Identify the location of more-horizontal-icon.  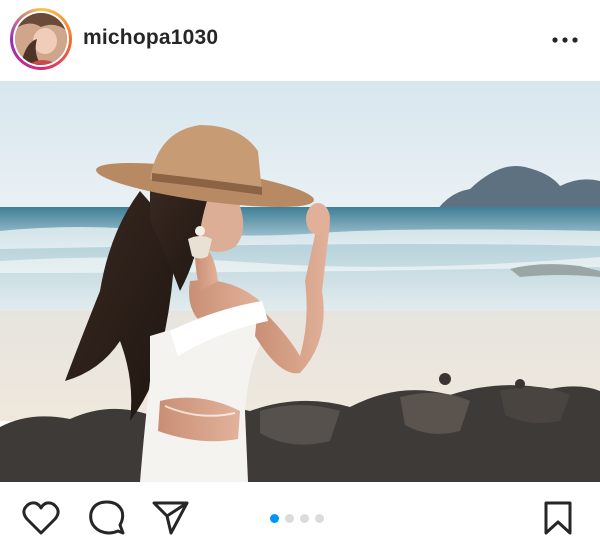
(565, 40).